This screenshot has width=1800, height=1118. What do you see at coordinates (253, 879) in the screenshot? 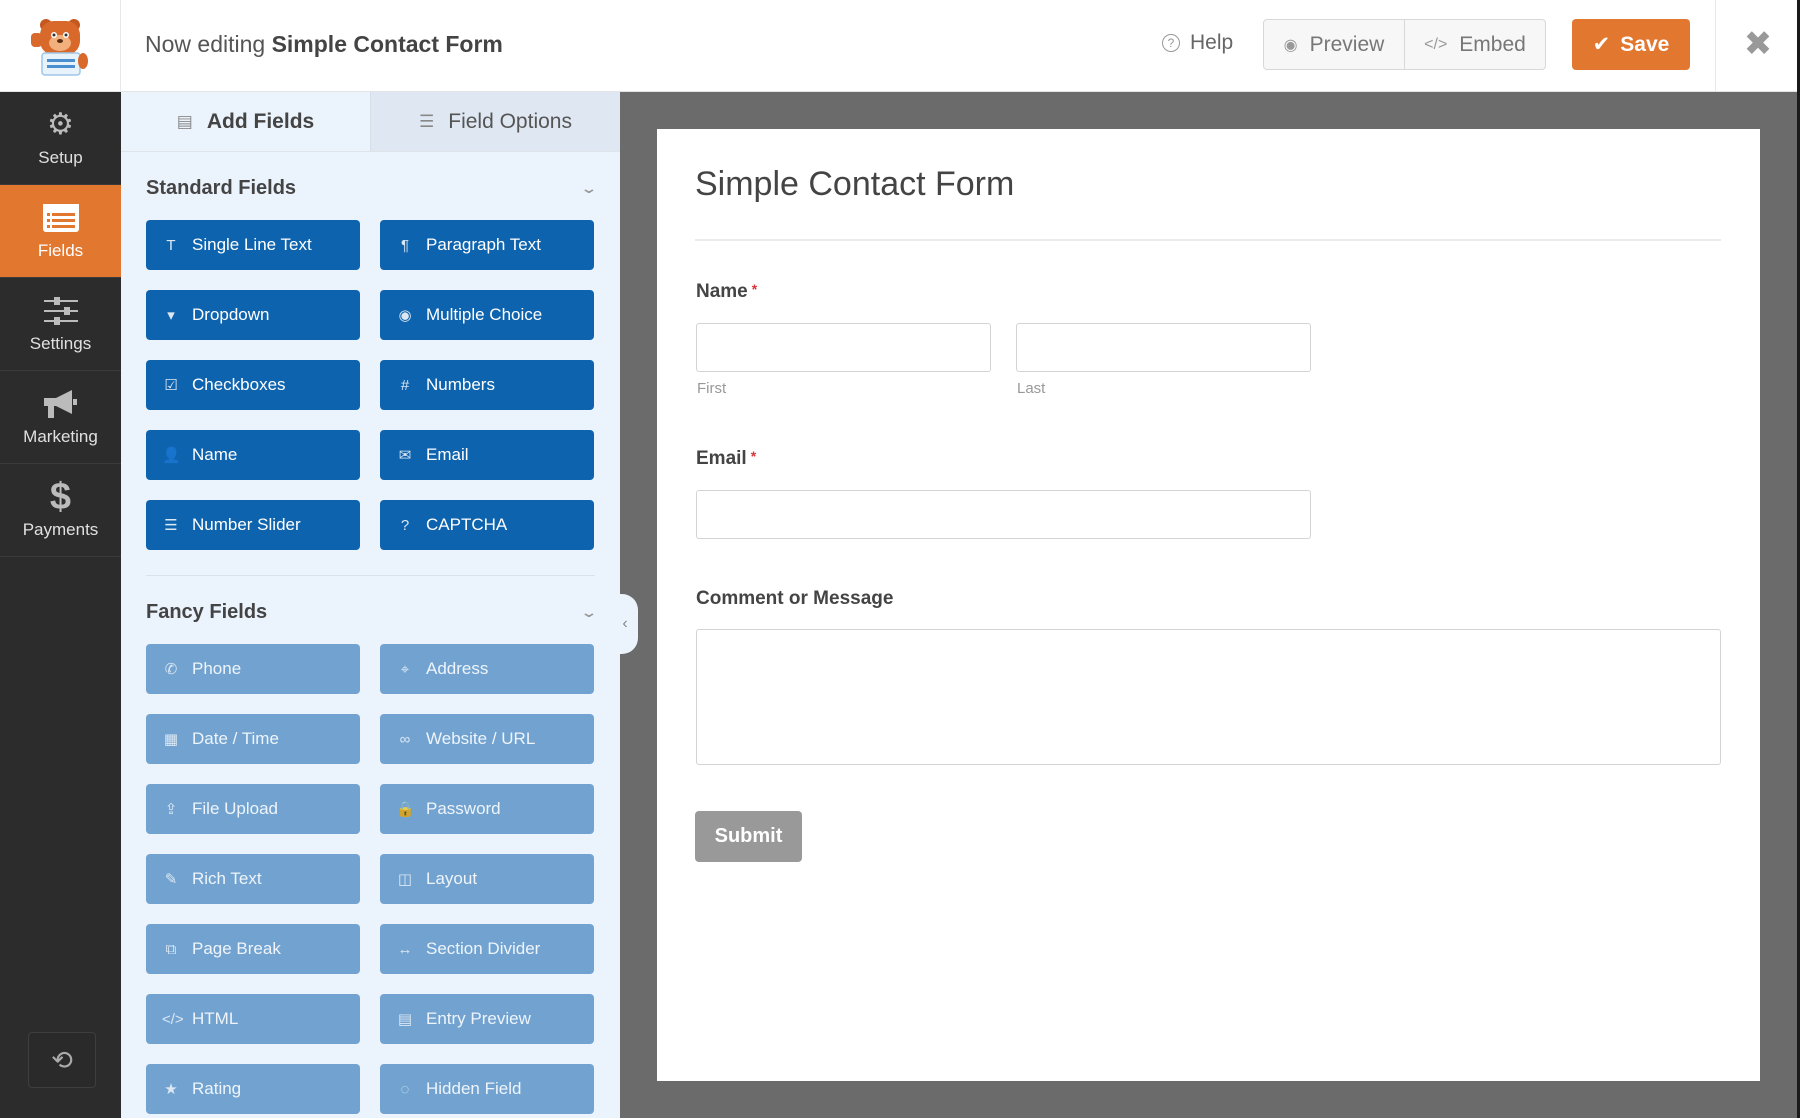
I see `field-button-rich-text: ✎ Rich Text` at bounding box center [253, 879].